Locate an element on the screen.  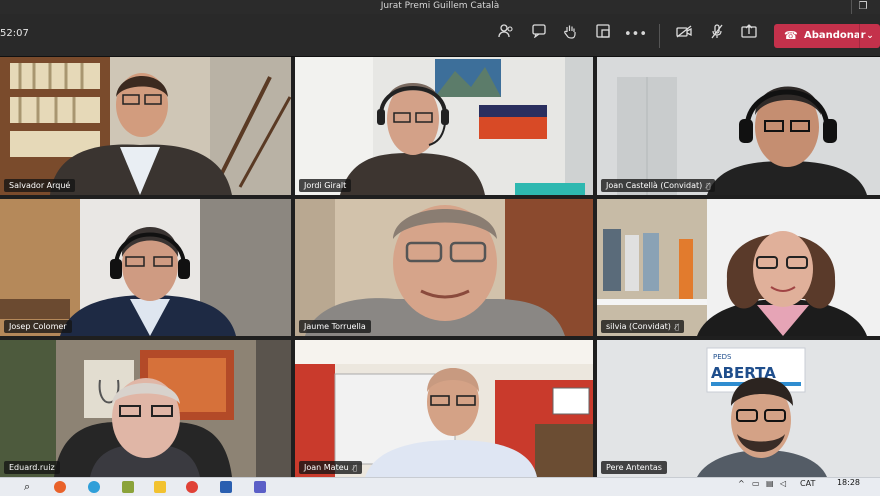
camera-off-icon is located at coordinates (684, 35).